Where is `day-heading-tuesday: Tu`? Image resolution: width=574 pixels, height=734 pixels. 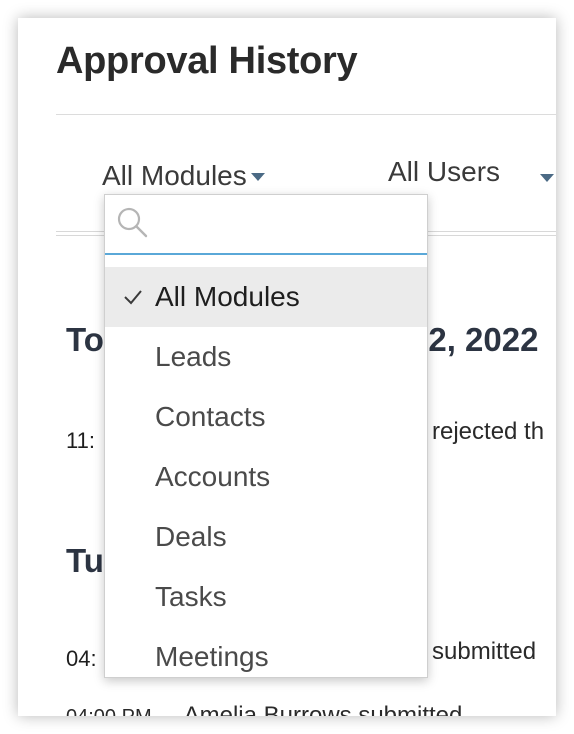
day-heading-tuesday: Tu is located at coordinates (85, 560).